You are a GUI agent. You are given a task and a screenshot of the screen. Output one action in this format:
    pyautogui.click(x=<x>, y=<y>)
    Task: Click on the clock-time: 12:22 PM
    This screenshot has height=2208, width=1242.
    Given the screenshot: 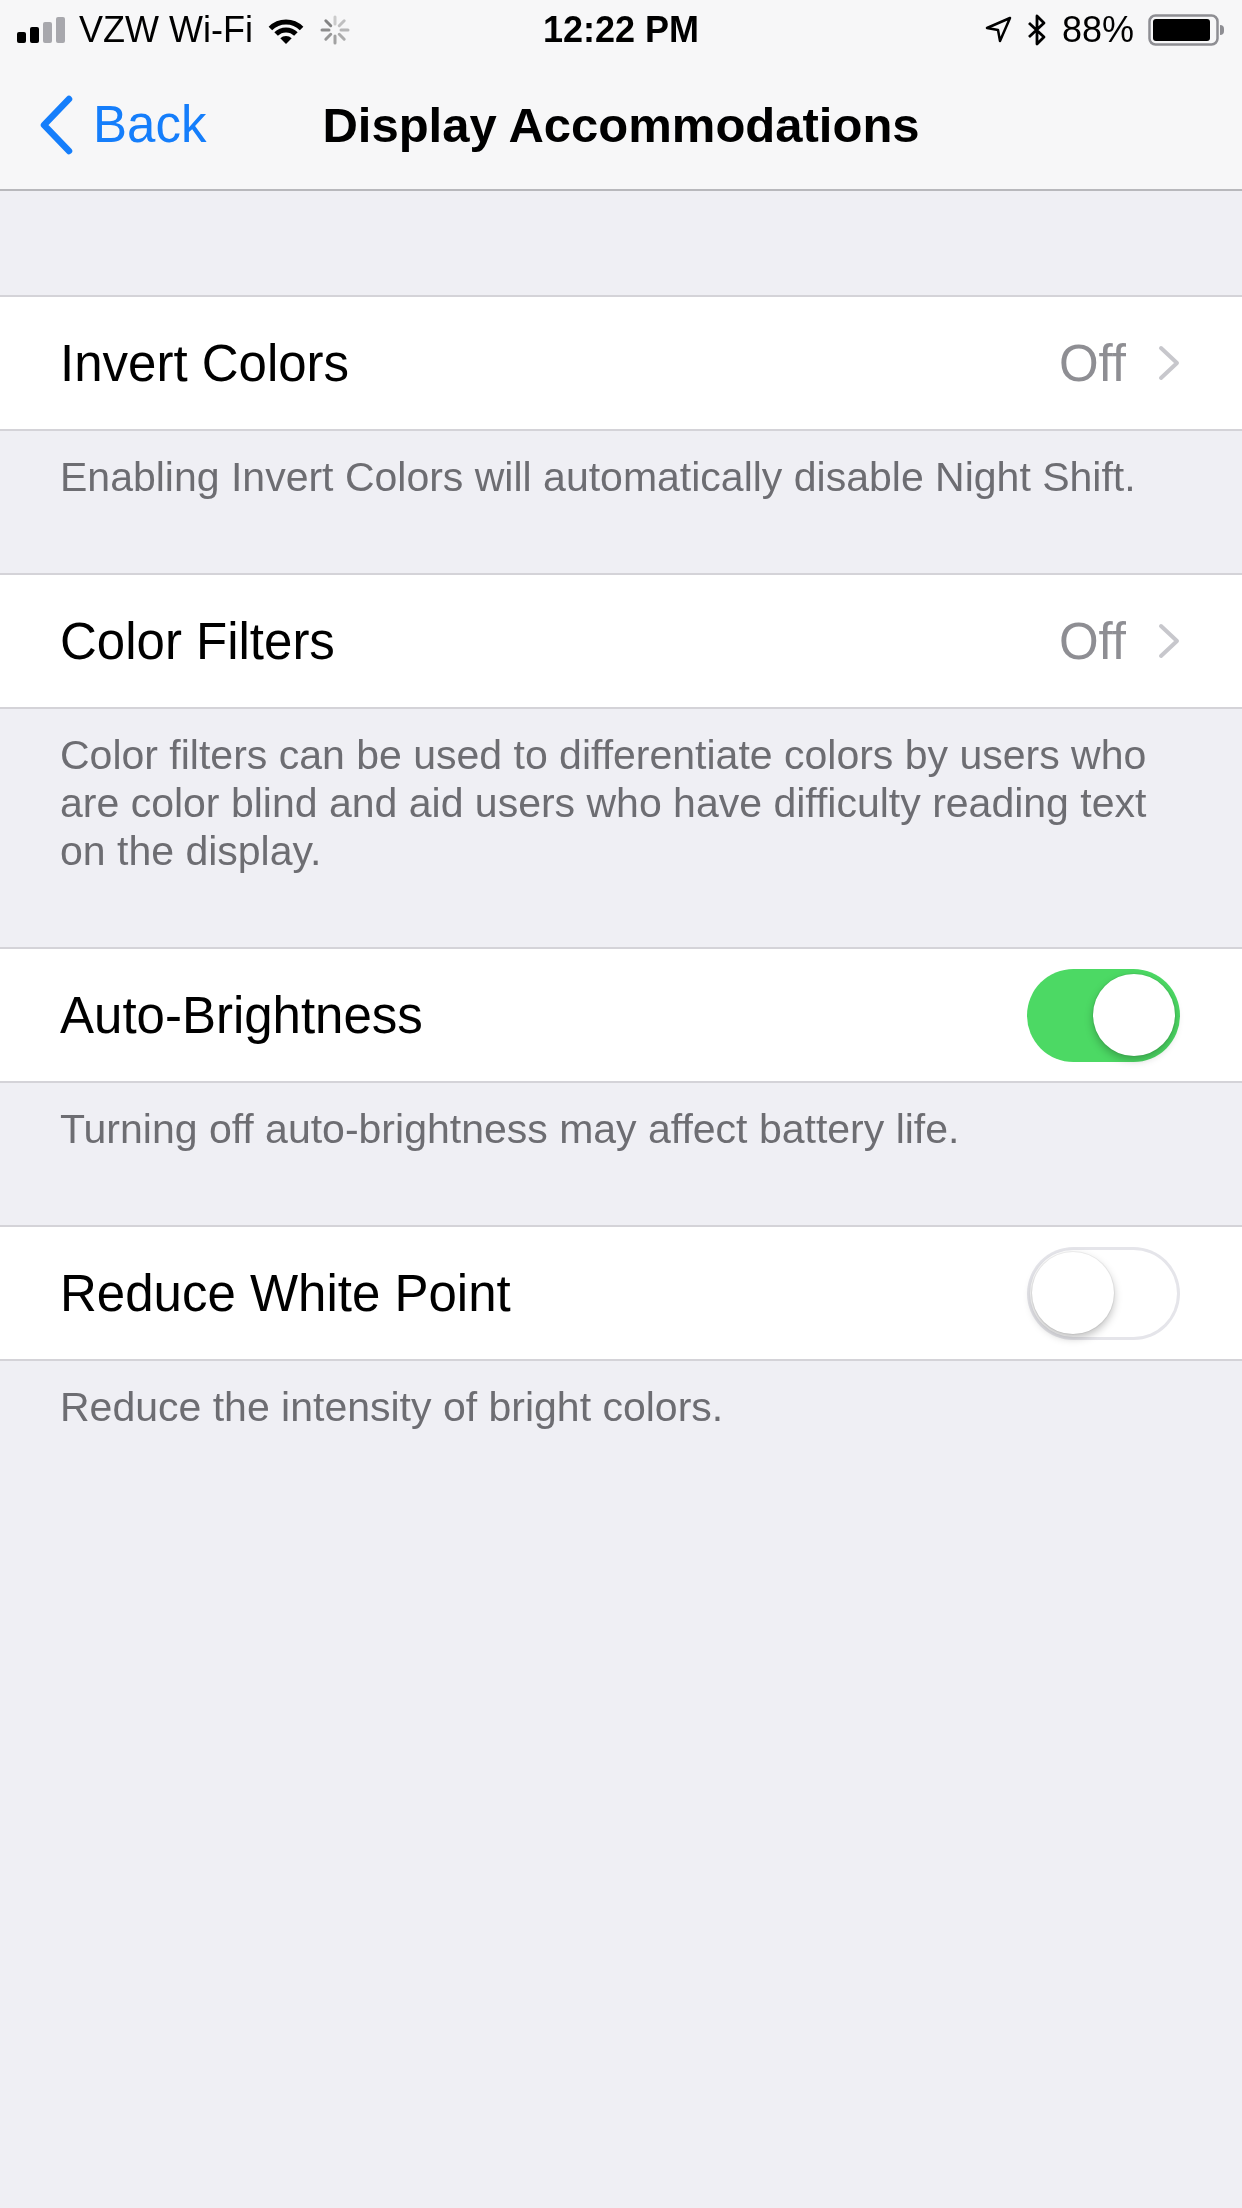 What is the action you would take?
    pyautogui.click(x=621, y=30)
    